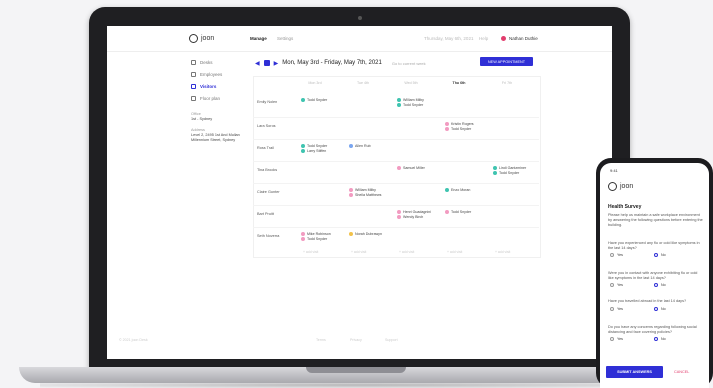 This screenshot has width=713, height=388. What do you see at coordinates (206, 74) in the screenshot?
I see `sidebar-item-employees: Employees` at bounding box center [206, 74].